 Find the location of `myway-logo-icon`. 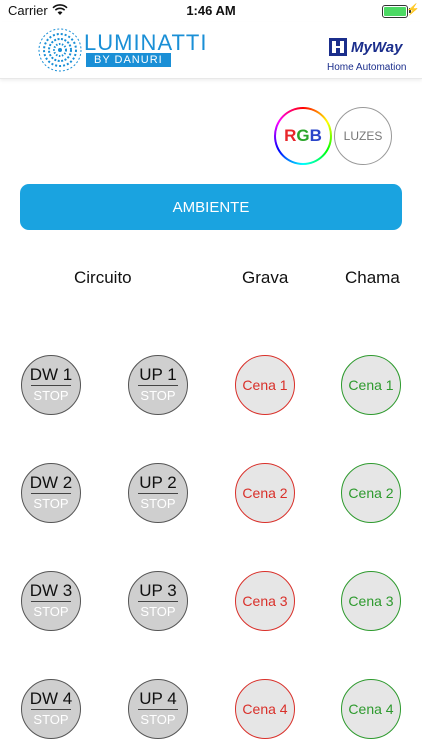

myway-logo-icon is located at coordinates (338, 49).